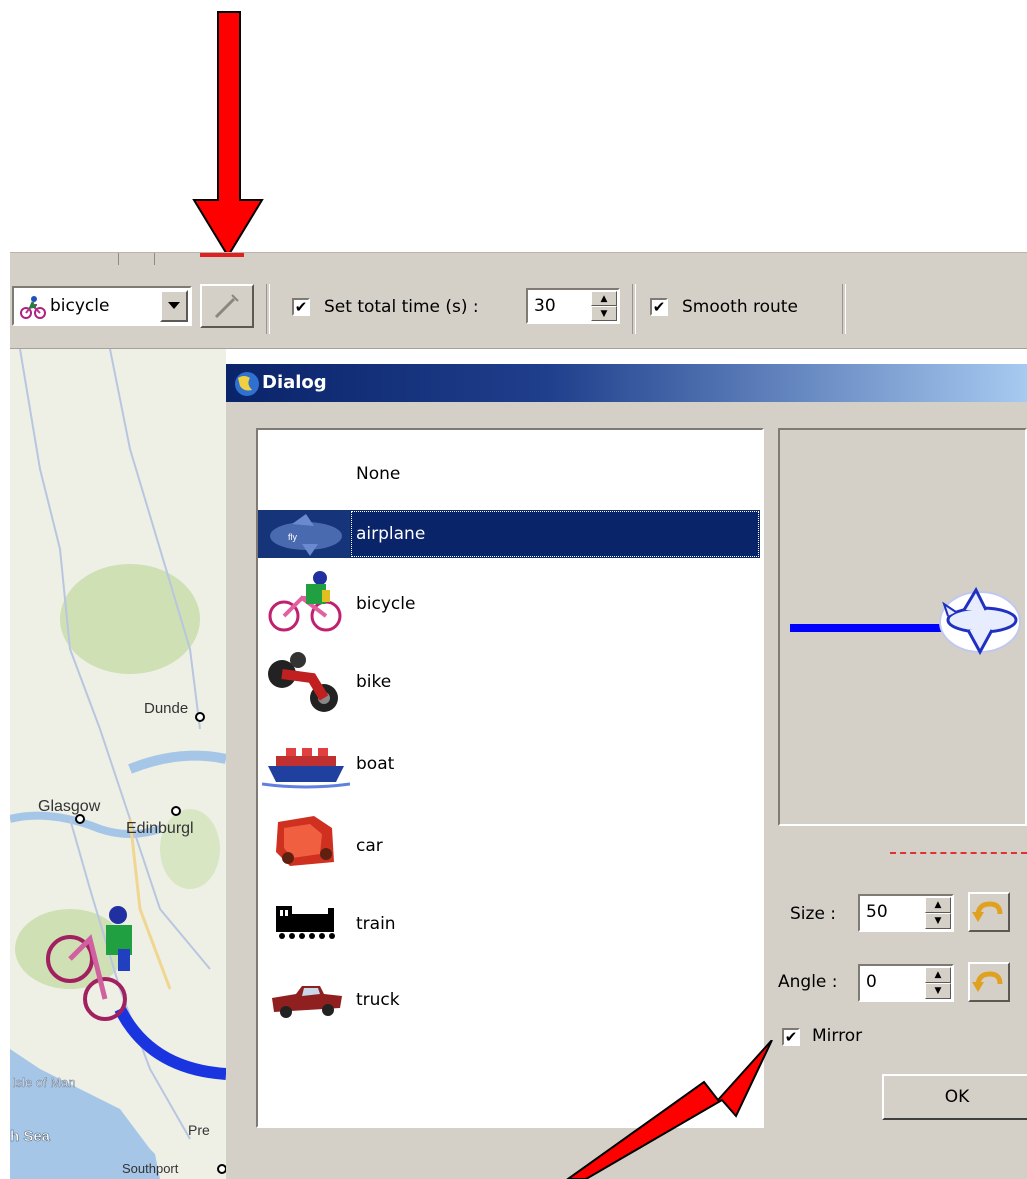 The height and width of the screenshot is (1179, 1027). Describe the element at coordinates (518, 260) in the screenshot. I see `toolbar-top-strip` at that location.